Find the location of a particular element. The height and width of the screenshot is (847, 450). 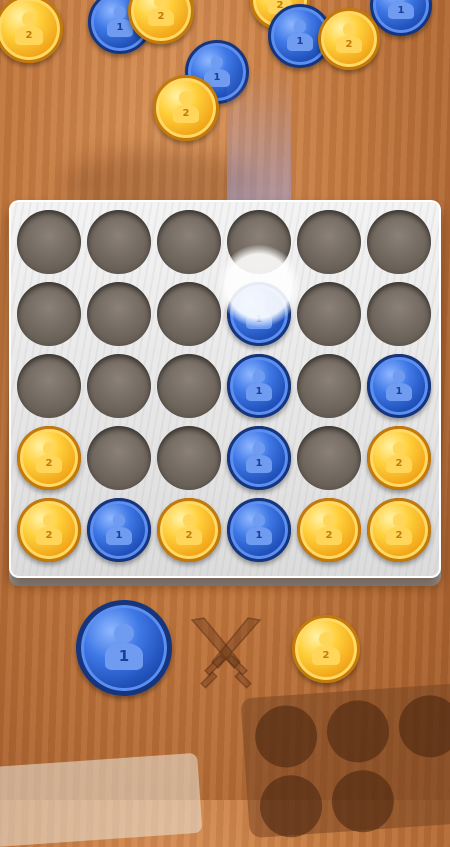

player1-turn-coin: 1 is located at coordinates (124, 648).